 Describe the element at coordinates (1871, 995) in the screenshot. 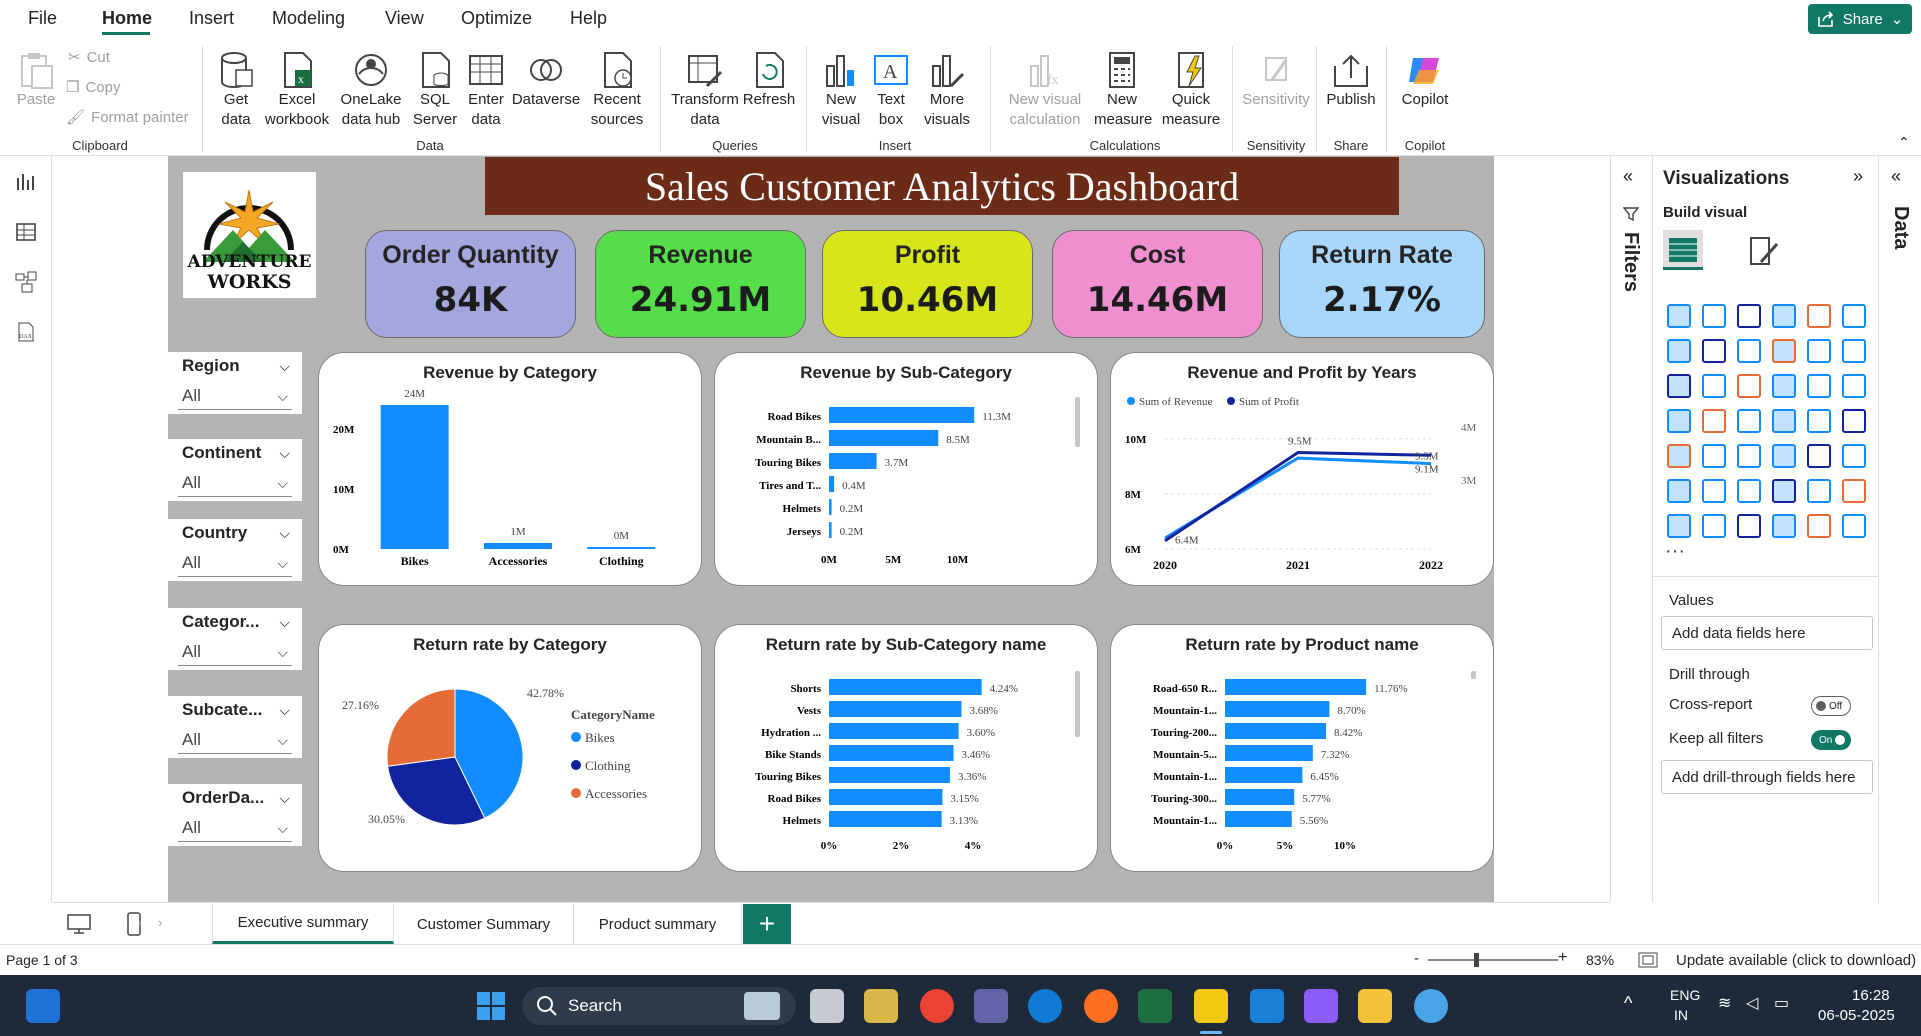

I see `clock-time: 16:28` at that location.